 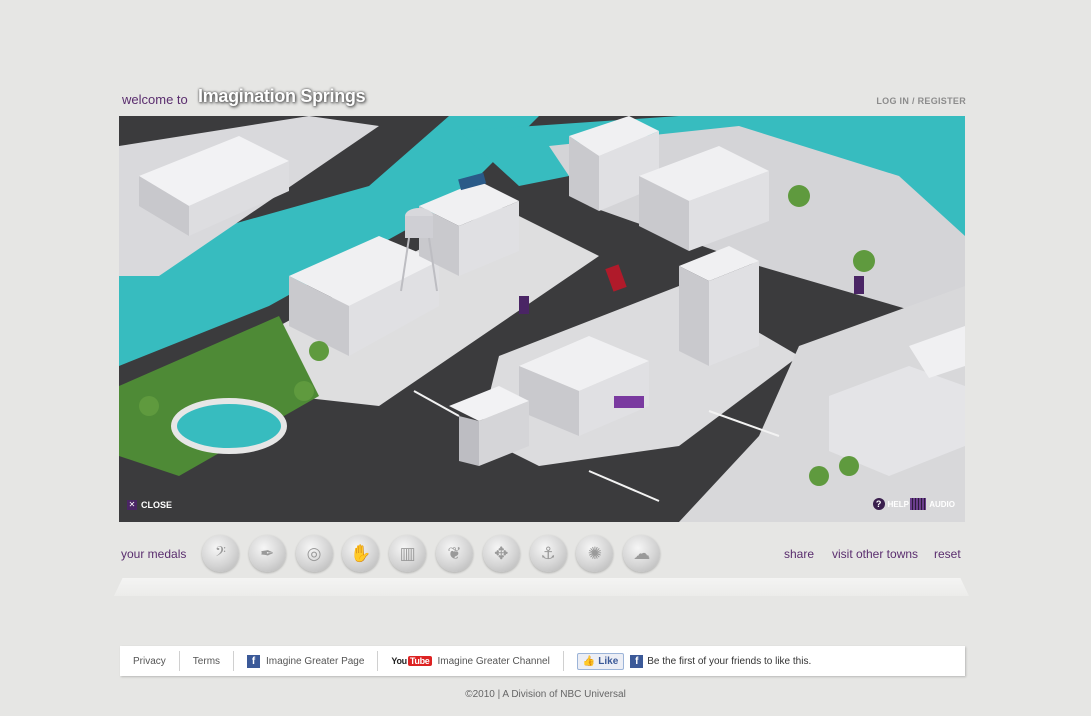 I want to click on map-audio-label: AUDIO, so click(x=942, y=504).